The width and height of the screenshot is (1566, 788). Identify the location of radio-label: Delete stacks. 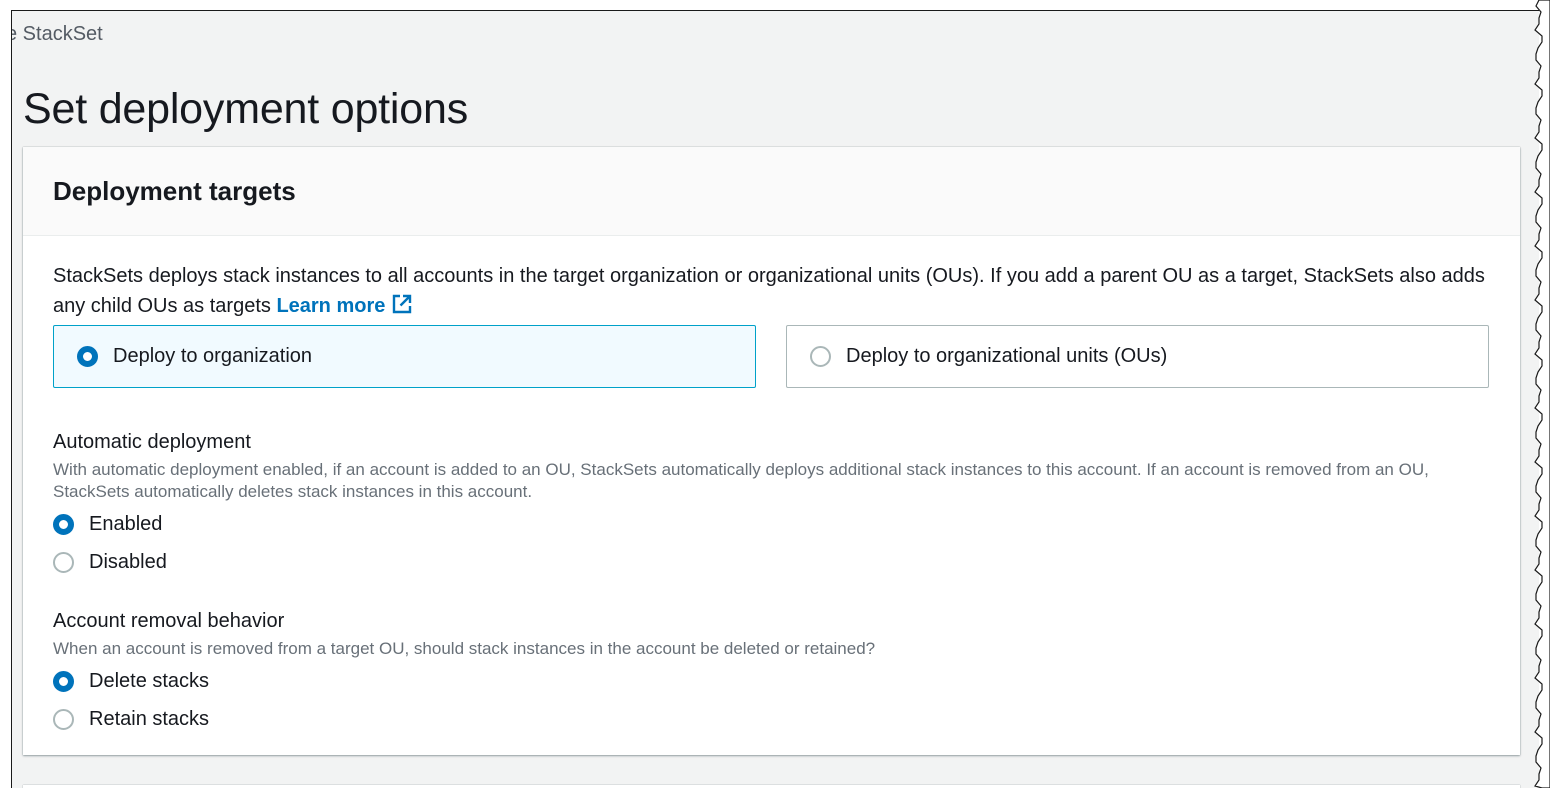
(149, 681).